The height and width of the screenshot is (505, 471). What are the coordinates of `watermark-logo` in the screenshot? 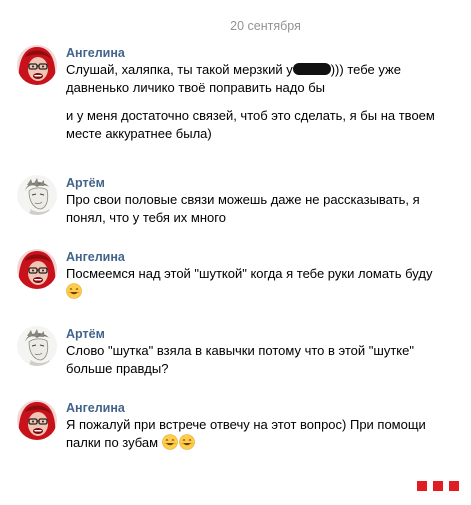 It's located at (438, 486).